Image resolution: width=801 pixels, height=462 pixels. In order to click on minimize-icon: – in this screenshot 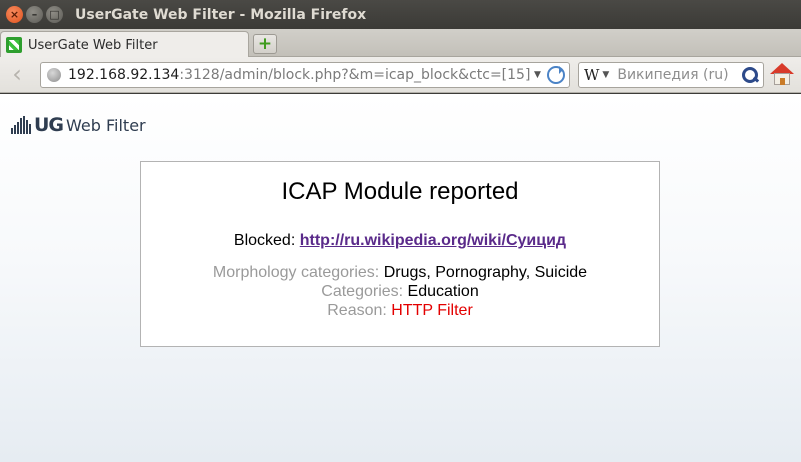, I will do `click(34, 14)`.